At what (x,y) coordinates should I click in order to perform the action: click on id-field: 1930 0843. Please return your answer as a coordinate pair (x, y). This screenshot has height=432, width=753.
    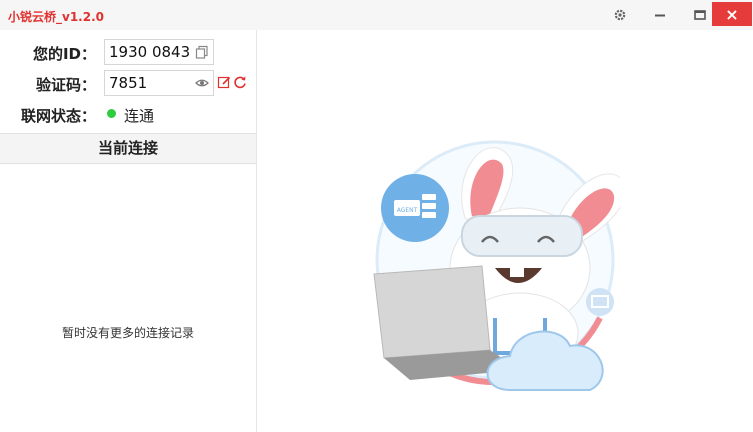
    Looking at the image, I should click on (159, 52).